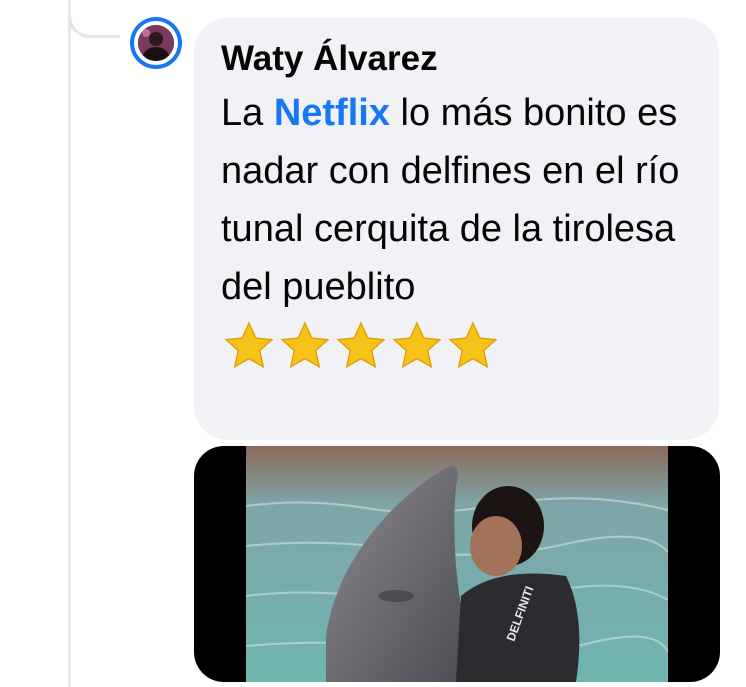 The height and width of the screenshot is (687, 746). Describe the element at coordinates (332, 113) in the screenshot. I see `mention-link: Netflix` at that location.